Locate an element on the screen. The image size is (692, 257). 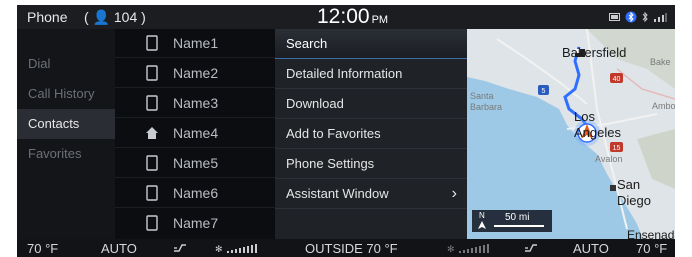
contact-row: Name6 is located at coordinates (195, 193).